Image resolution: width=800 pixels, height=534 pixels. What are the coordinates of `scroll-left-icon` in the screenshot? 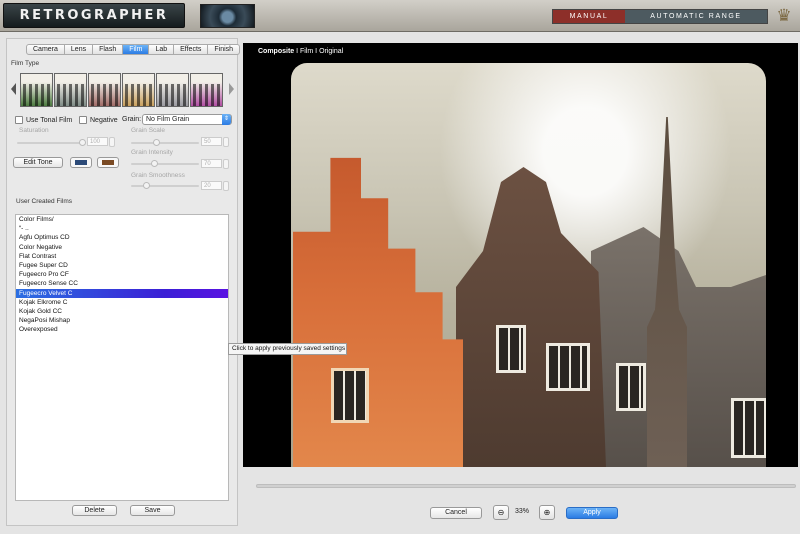 It's located at (13, 89).